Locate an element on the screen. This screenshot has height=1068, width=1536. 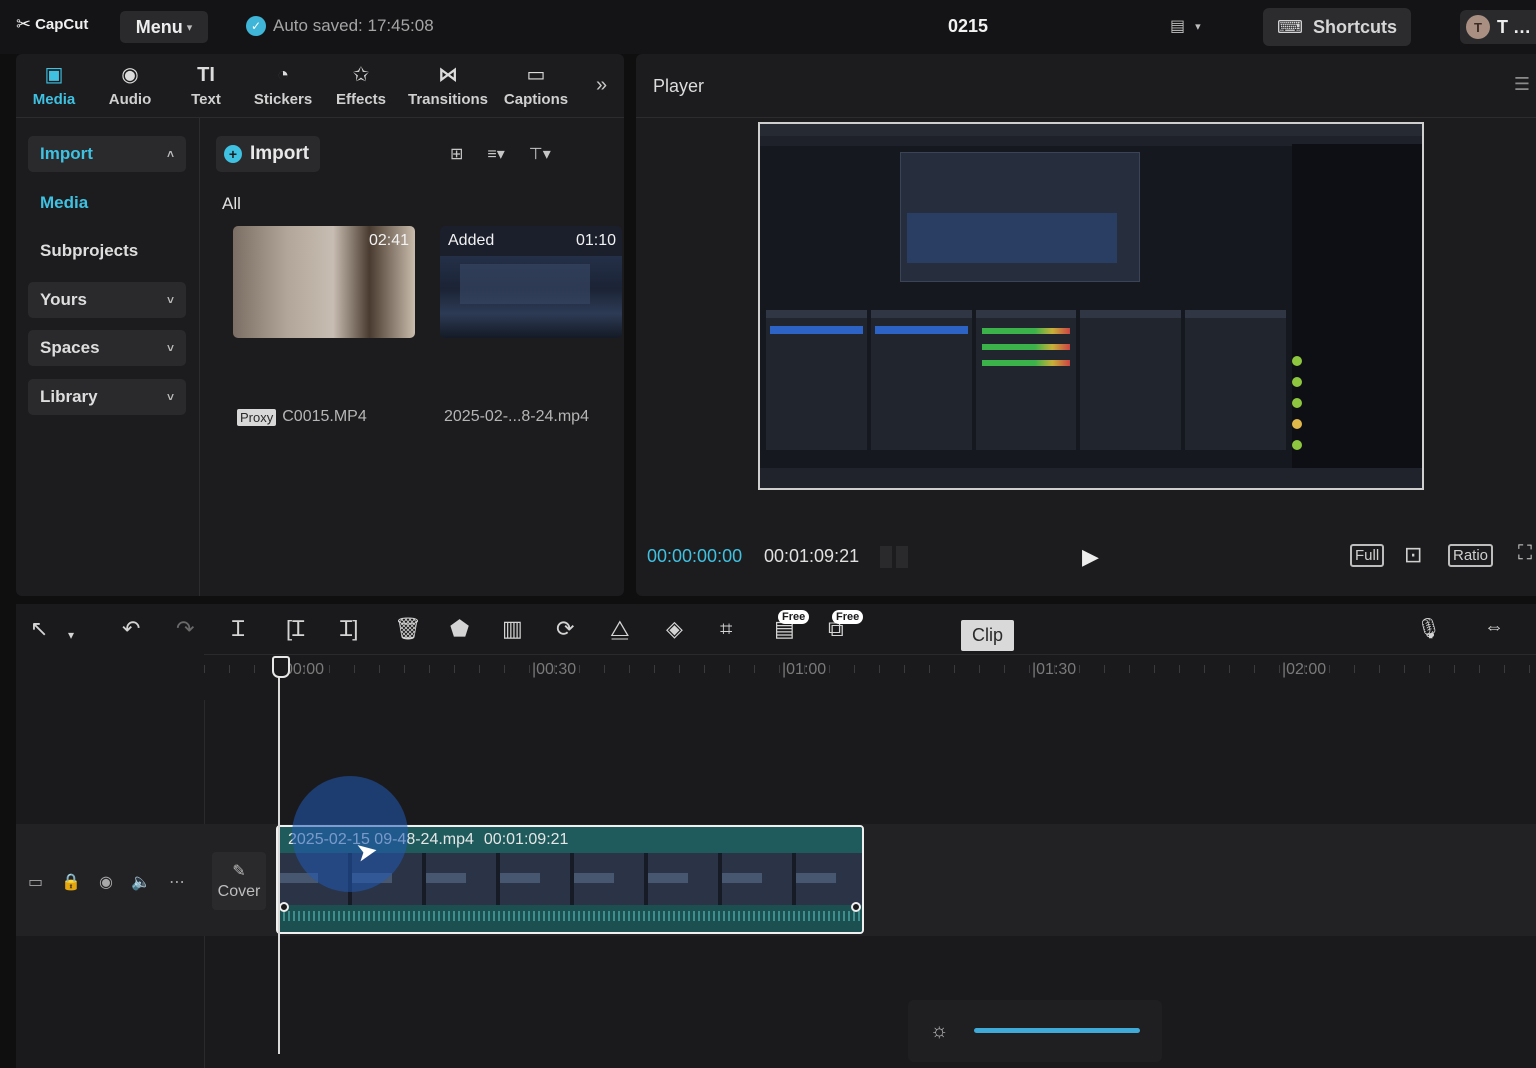
media-icon: ▣ is located at coordinates (54, 74).